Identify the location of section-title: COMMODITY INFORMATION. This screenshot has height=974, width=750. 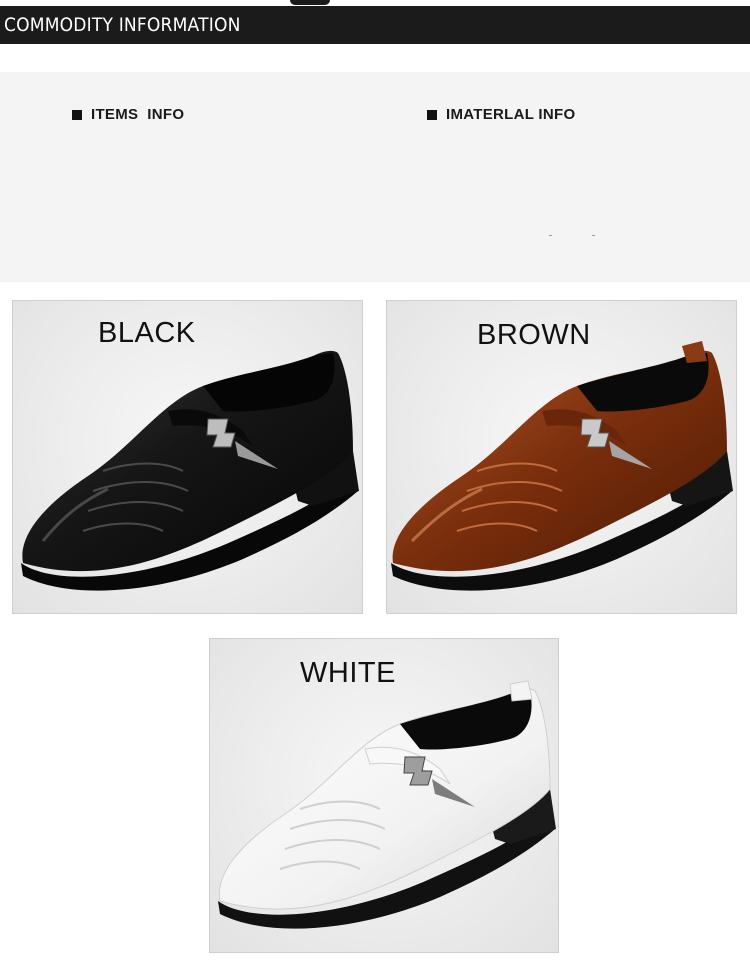
(122, 25).